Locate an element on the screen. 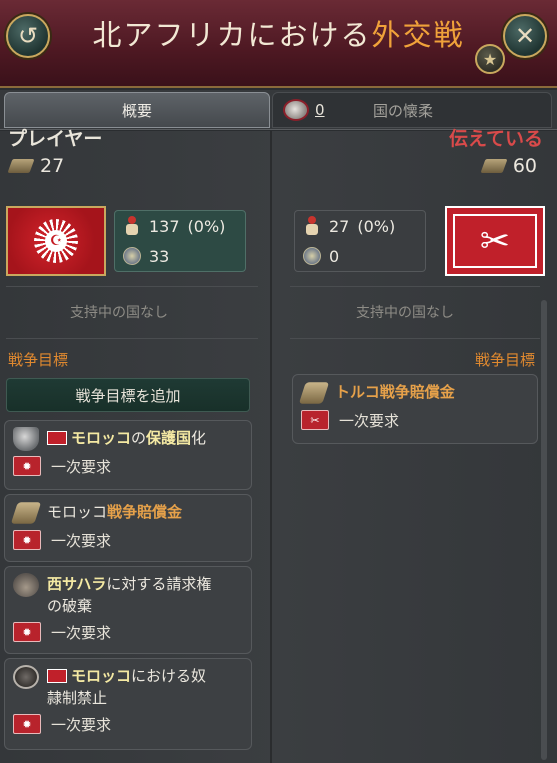  title-main: 北アフリカにおける is located at coordinates (232, 35).